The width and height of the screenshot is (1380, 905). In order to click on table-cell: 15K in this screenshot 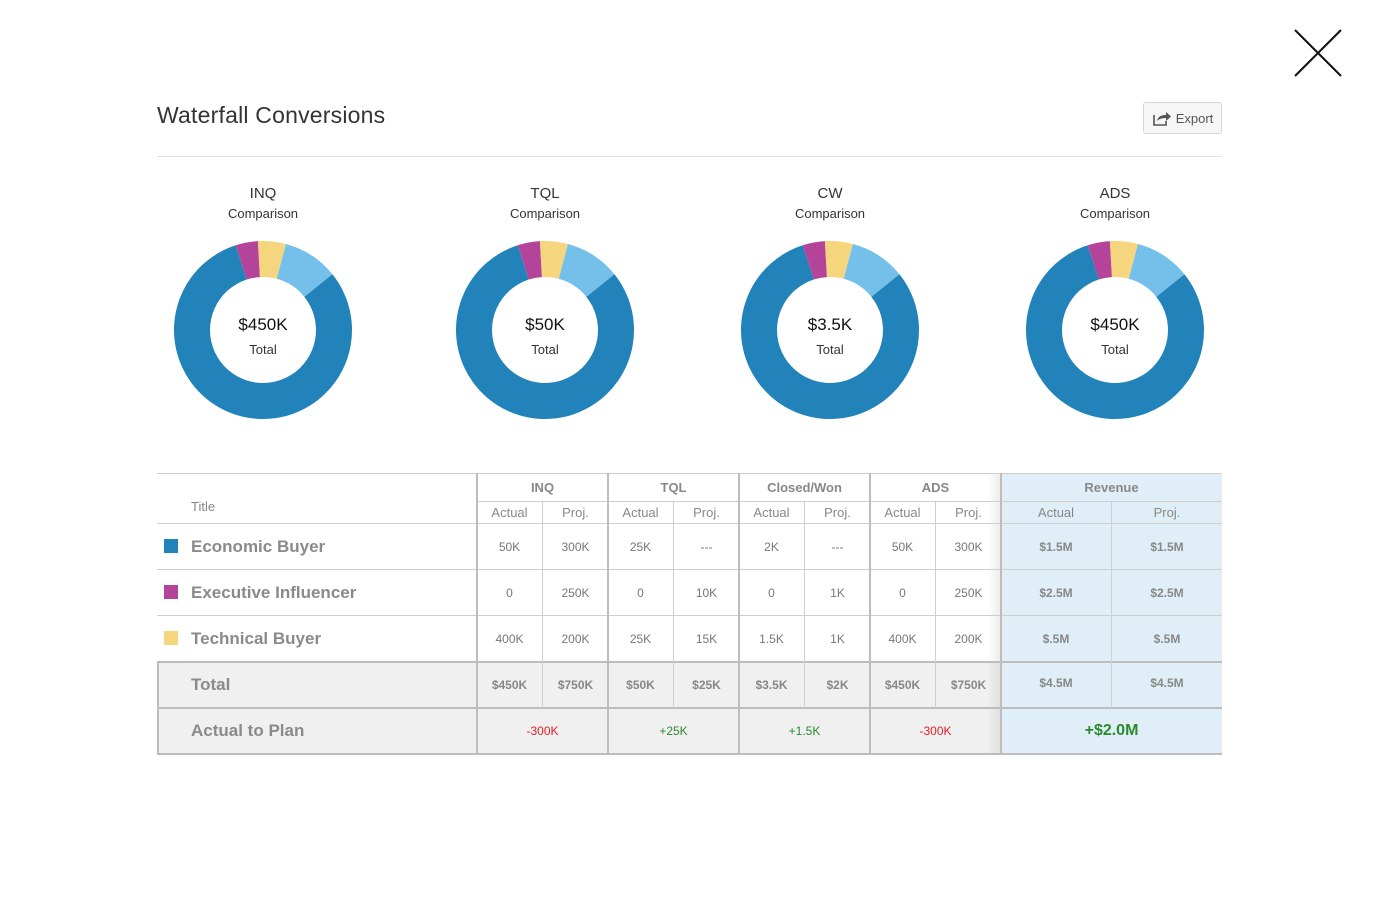, I will do `click(706, 638)`.